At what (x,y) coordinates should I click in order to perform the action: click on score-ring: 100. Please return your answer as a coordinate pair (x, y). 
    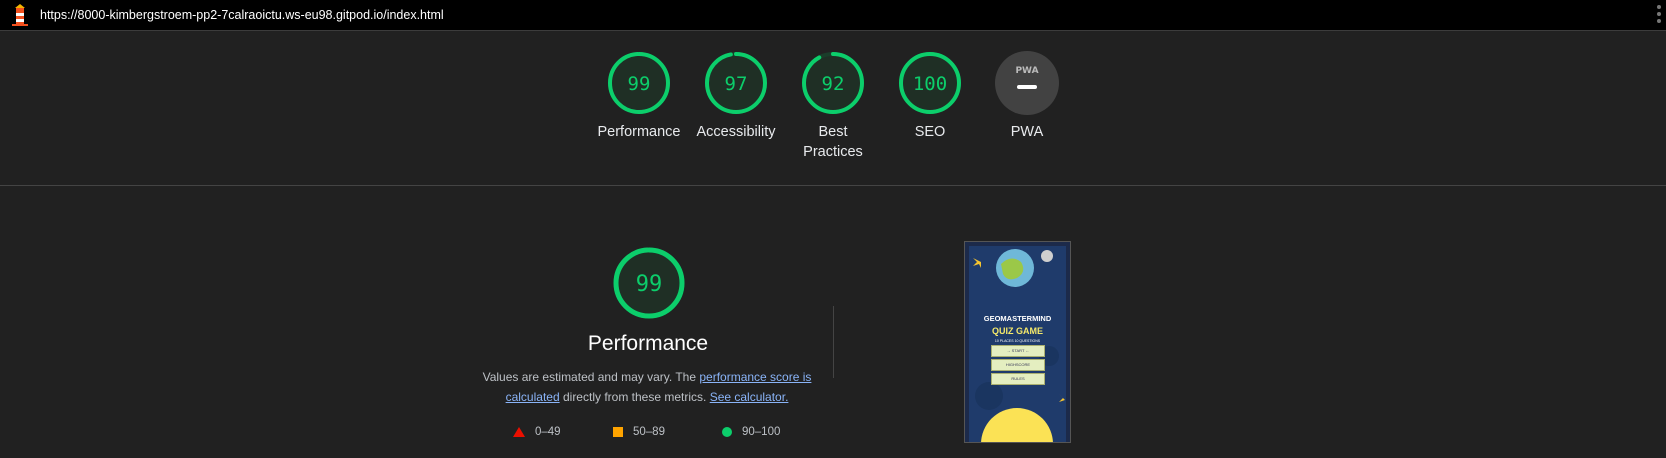
    Looking at the image, I should click on (930, 83).